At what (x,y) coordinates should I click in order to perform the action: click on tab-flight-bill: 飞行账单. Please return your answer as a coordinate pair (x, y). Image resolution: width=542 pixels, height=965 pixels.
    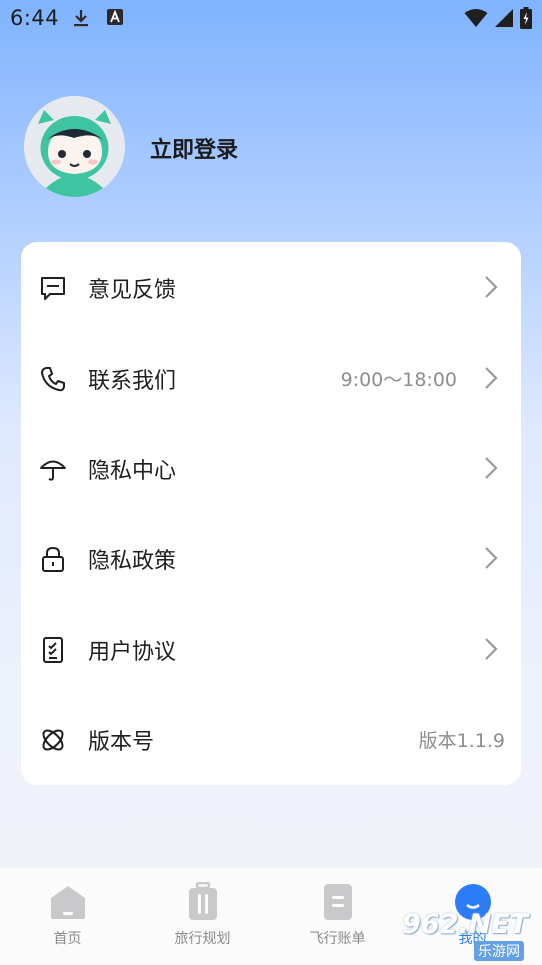
    Looking at the image, I should click on (337, 916).